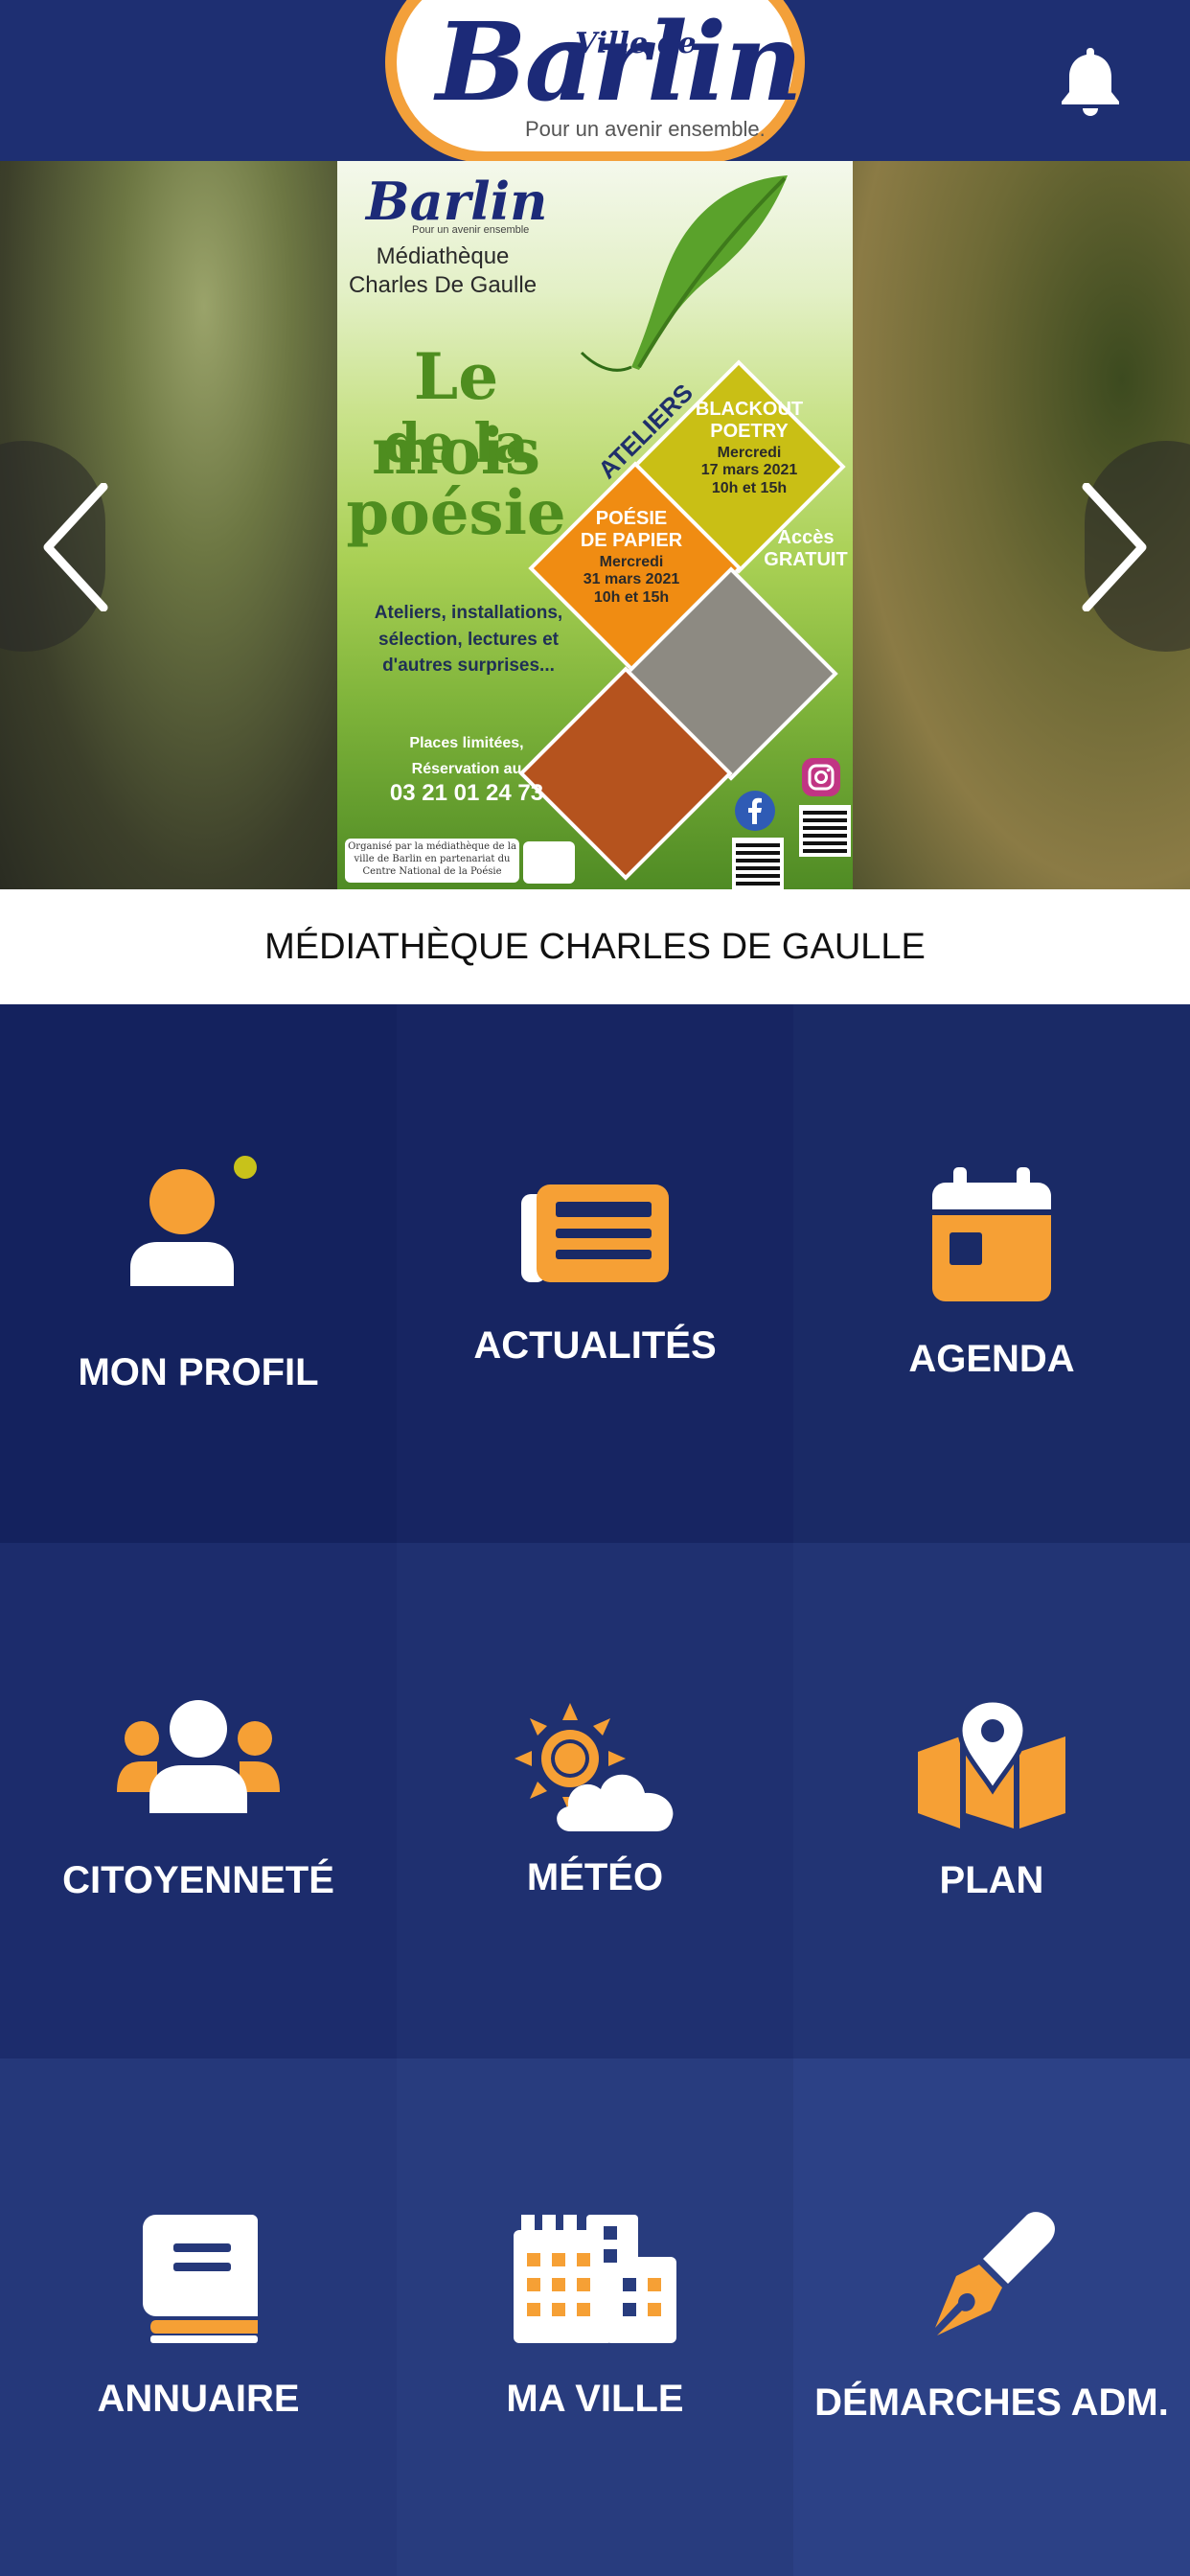 The image size is (1190, 2576). Describe the element at coordinates (684, 273) in the screenshot. I see `feather-icon` at that location.